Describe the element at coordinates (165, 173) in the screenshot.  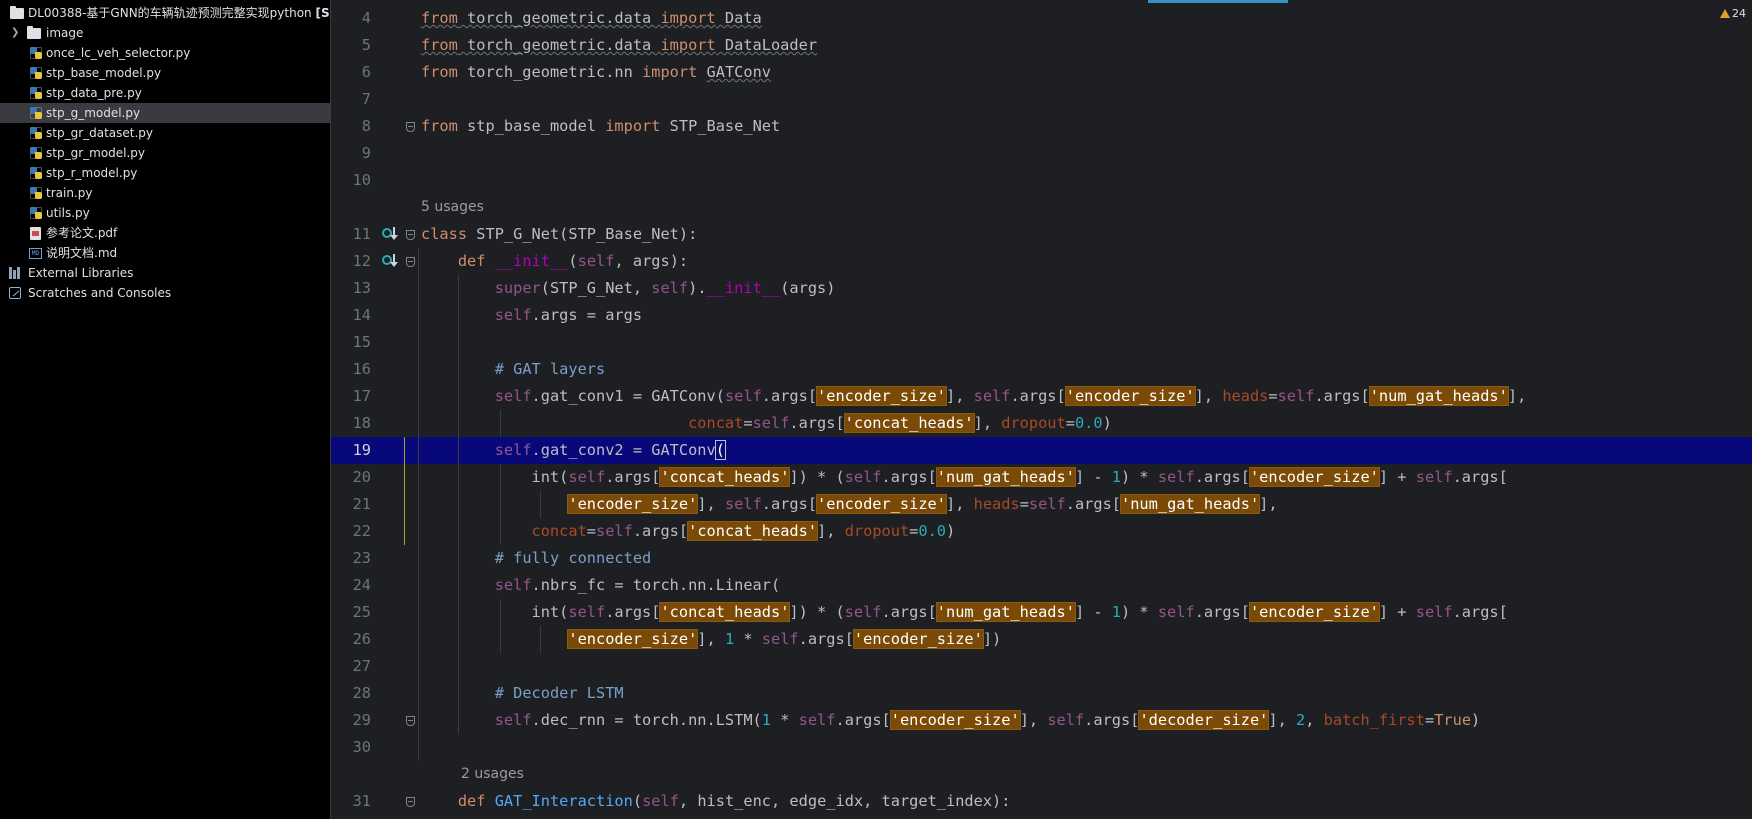
I see `tree-item: stp_r_model.py` at that location.